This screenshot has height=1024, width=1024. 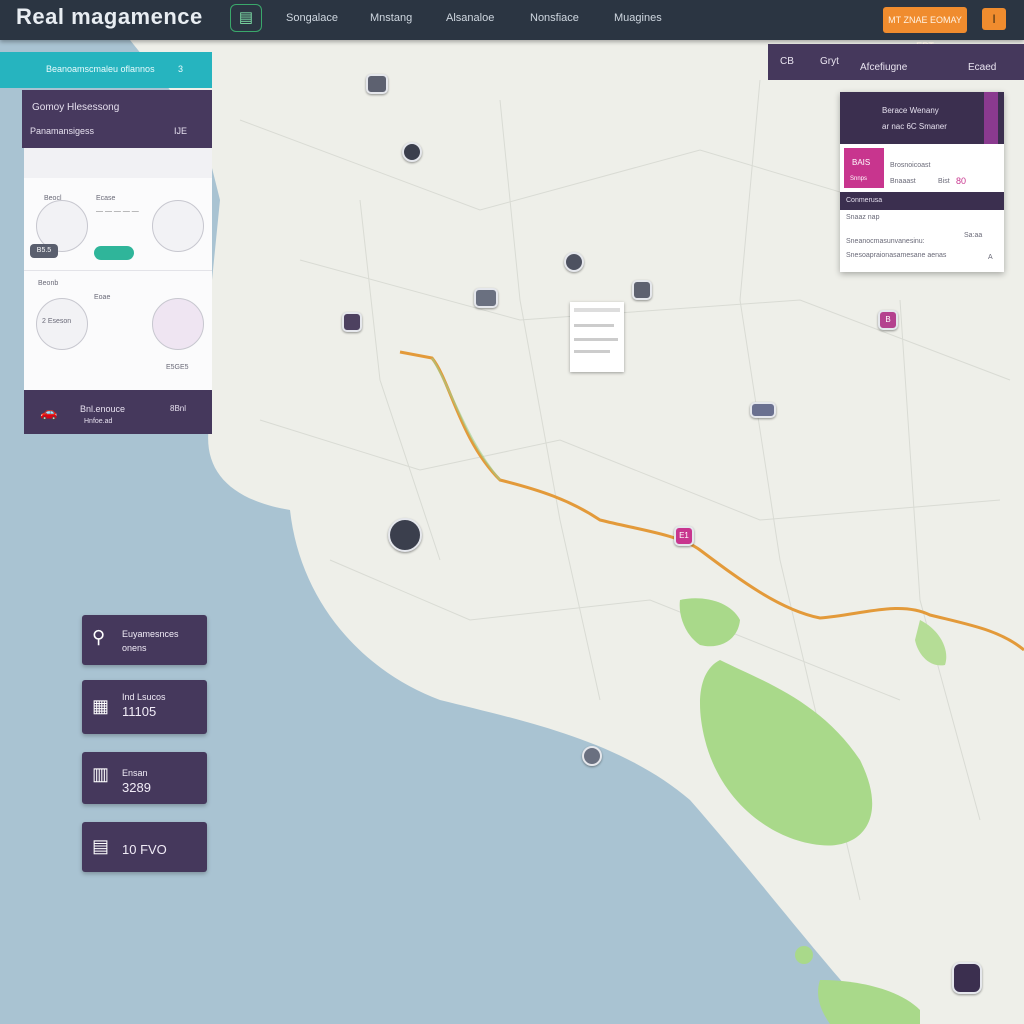 What do you see at coordinates (944, 181) in the screenshot?
I see `detail-field-3: Bist` at bounding box center [944, 181].